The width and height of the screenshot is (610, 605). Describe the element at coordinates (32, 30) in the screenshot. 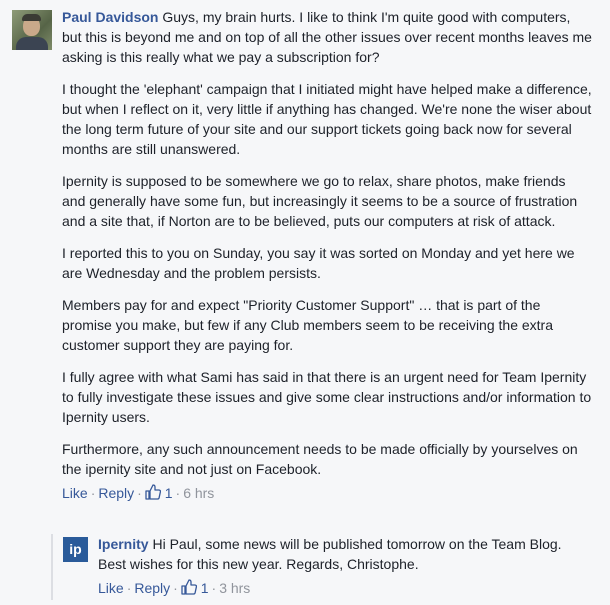

I see `avatar` at that location.